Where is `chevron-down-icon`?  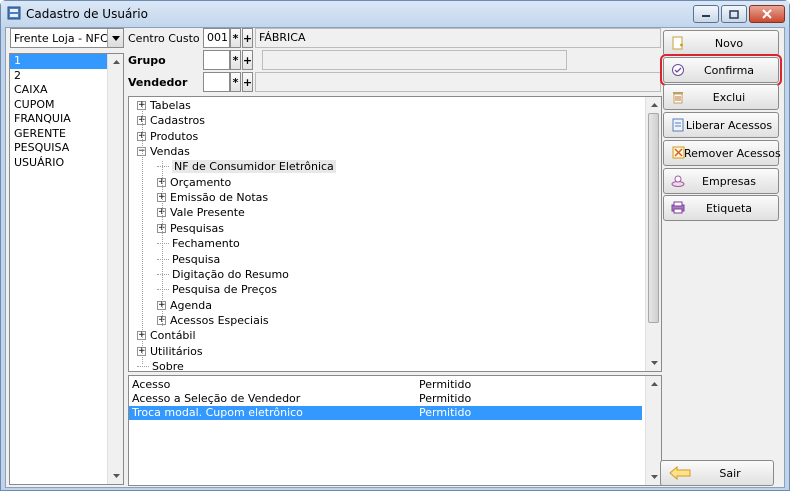 chevron-down-icon is located at coordinates (115, 38).